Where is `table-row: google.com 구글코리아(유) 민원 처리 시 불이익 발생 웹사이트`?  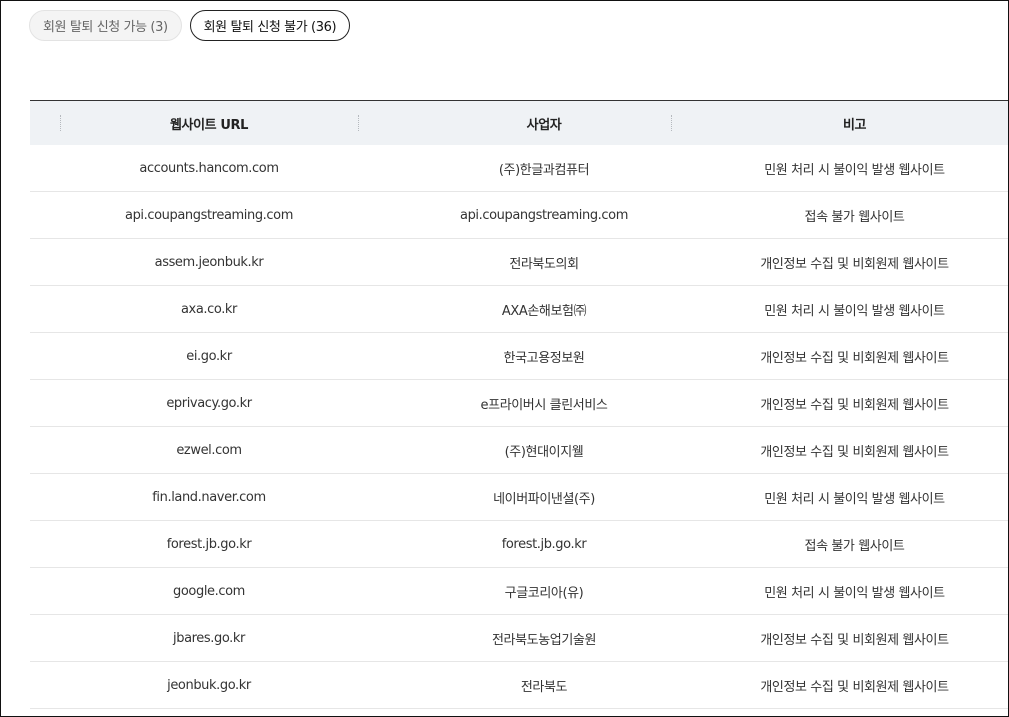
table-row: google.com 구글코리아(유) 민원 처리 시 불이익 발생 웹사이트 is located at coordinates (519, 591).